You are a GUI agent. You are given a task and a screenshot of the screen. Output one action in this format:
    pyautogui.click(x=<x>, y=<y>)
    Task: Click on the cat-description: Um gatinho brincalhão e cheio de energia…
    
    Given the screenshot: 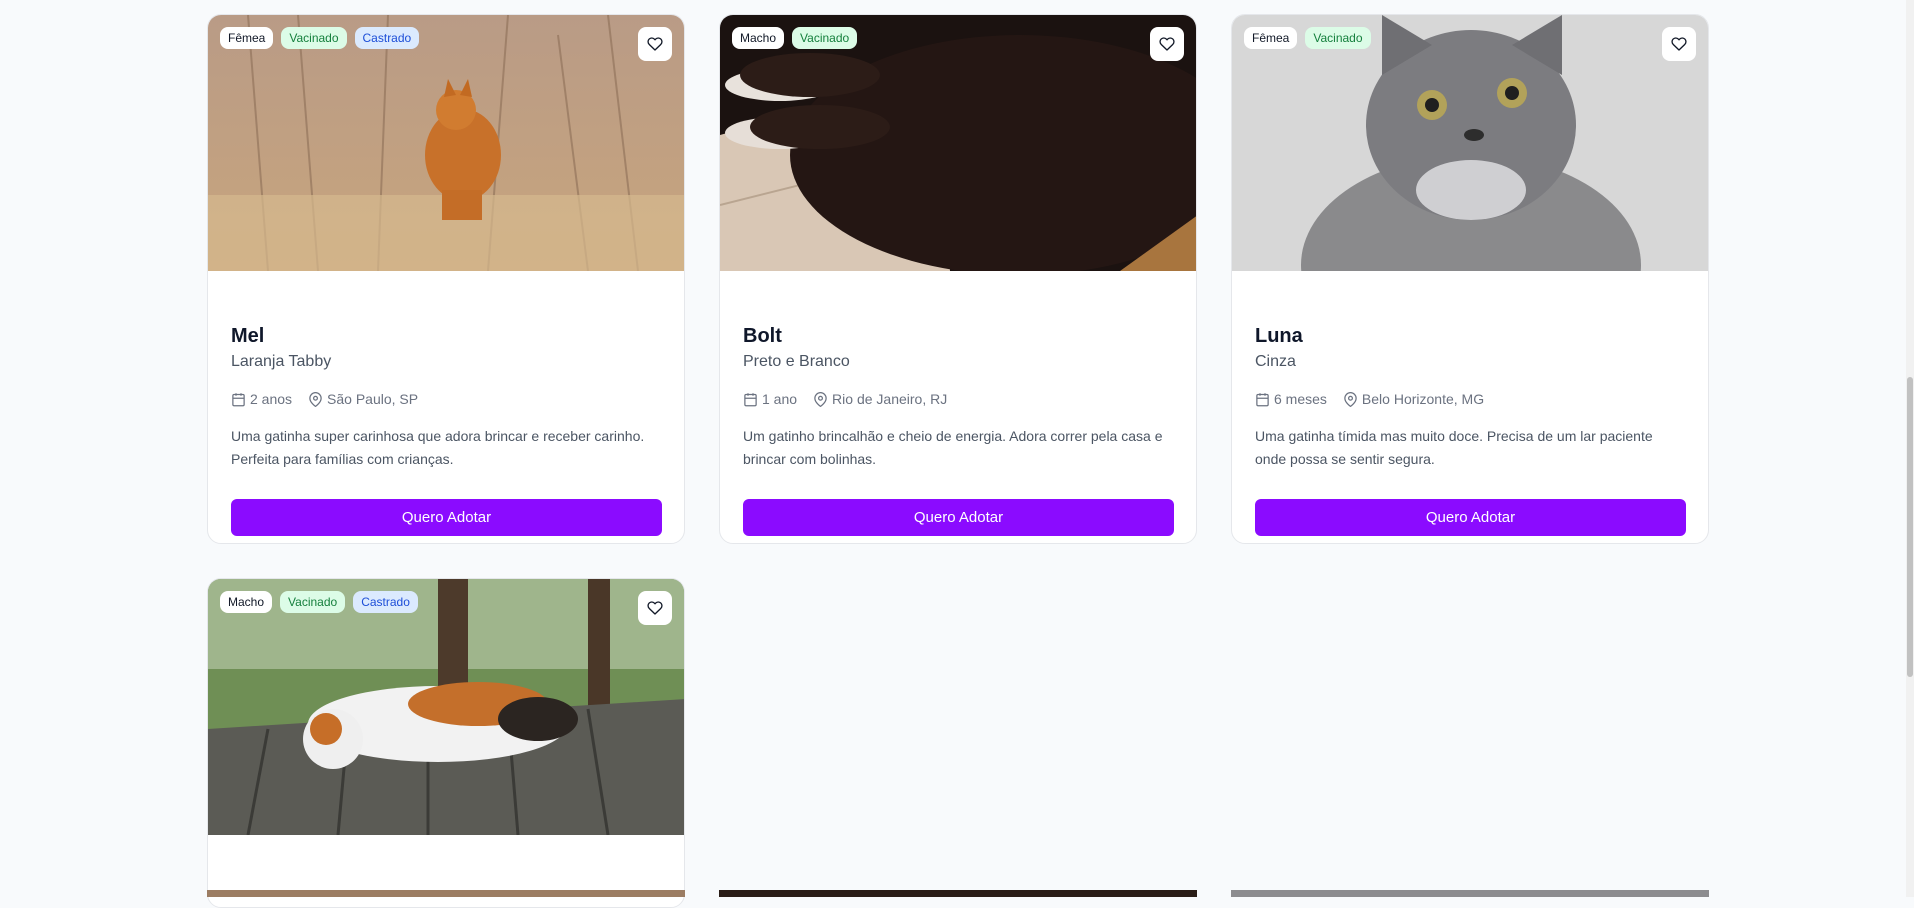 What is the action you would take?
    pyautogui.click(x=953, y=447)
    